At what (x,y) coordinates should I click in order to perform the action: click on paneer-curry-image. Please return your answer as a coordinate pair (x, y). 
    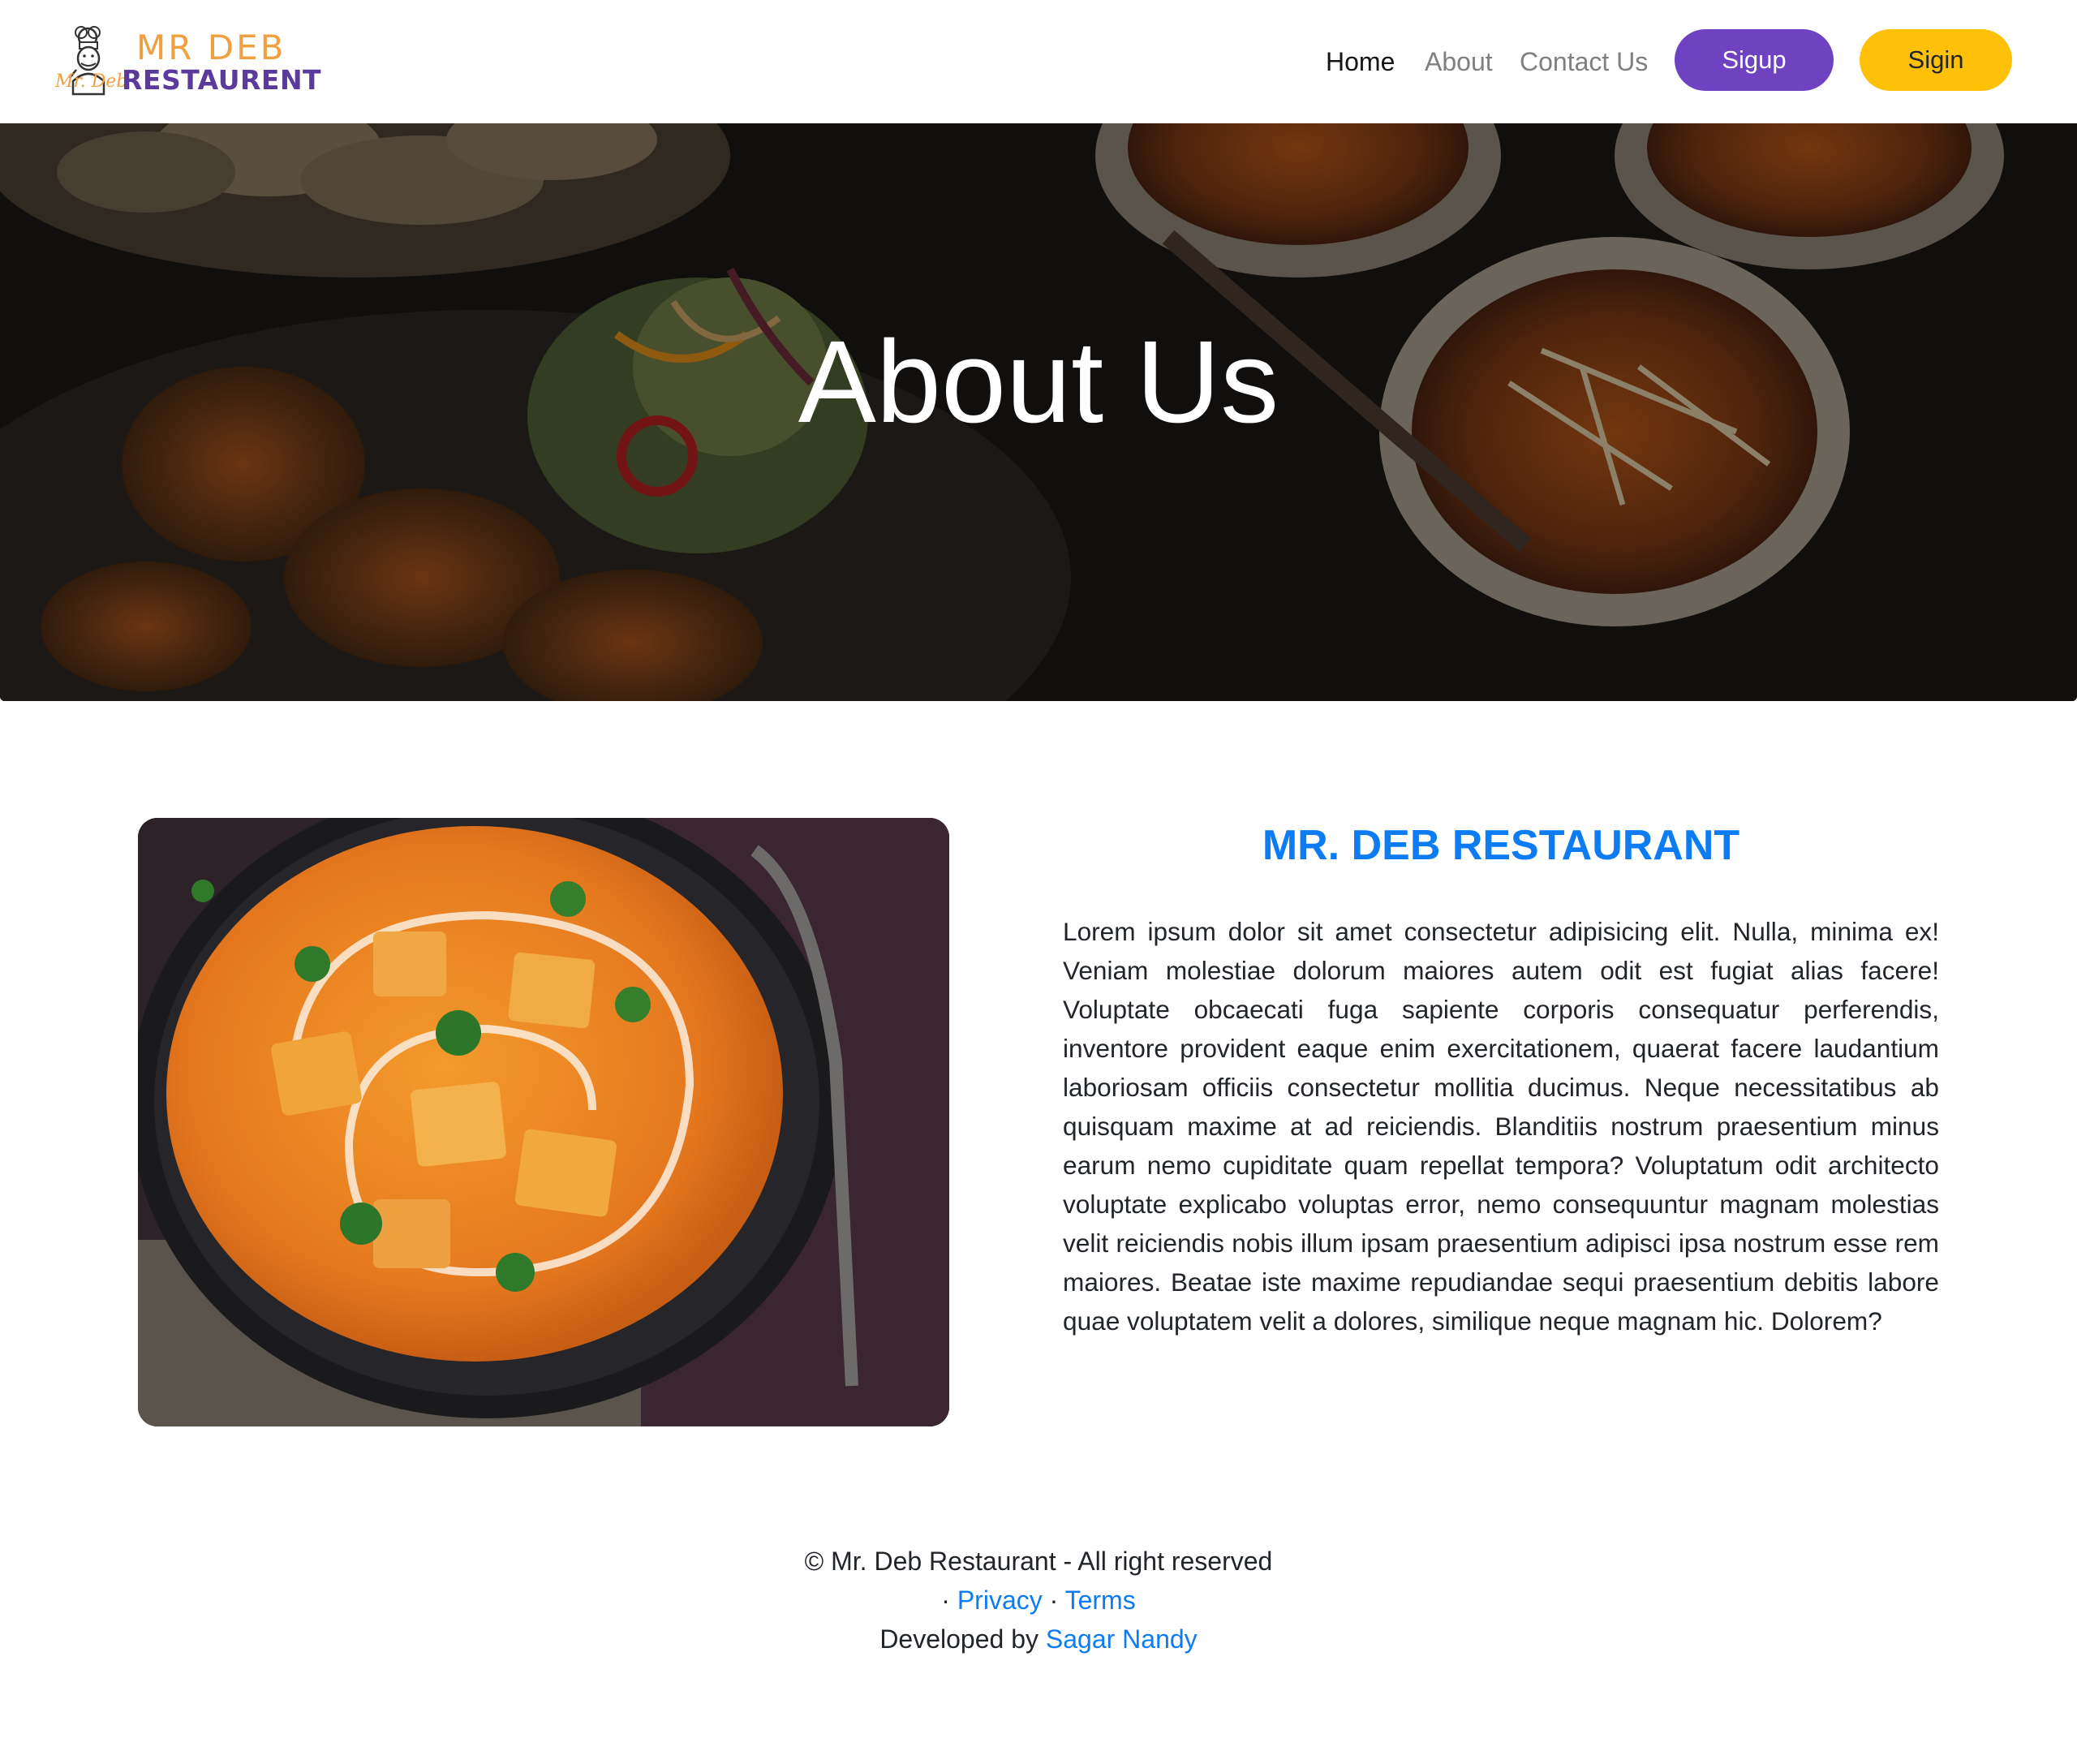
    Looking at the image, I should click on (543, 1122).